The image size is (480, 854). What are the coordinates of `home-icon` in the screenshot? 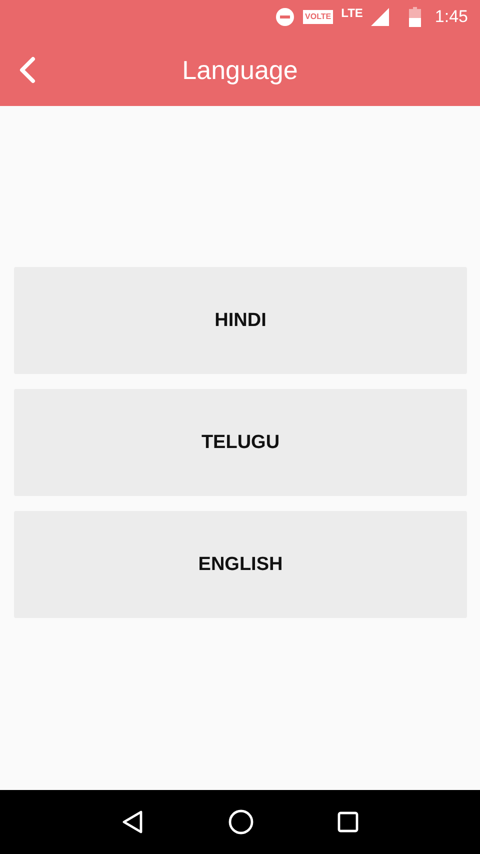 It's located at (241, 822).